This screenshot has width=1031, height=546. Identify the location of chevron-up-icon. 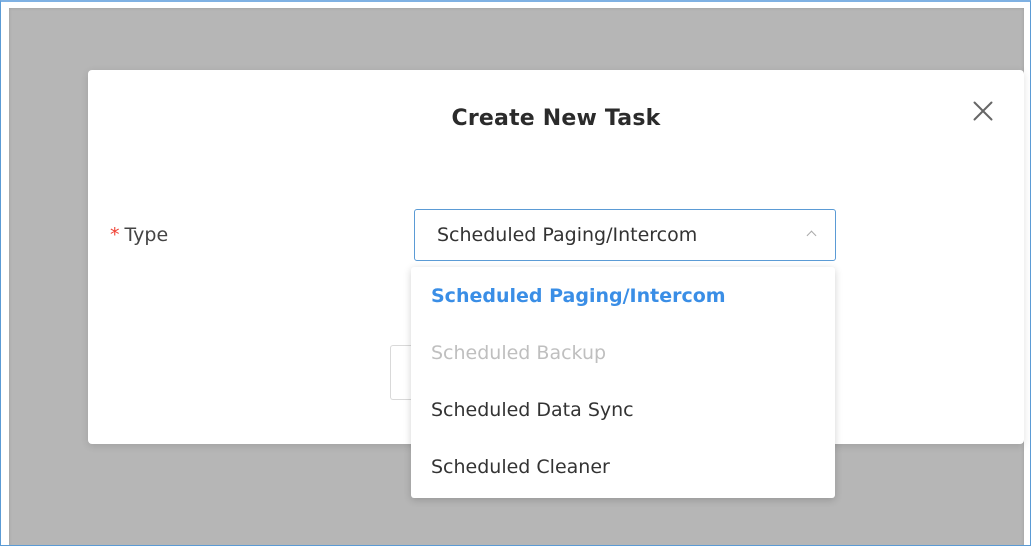
(811, 235).